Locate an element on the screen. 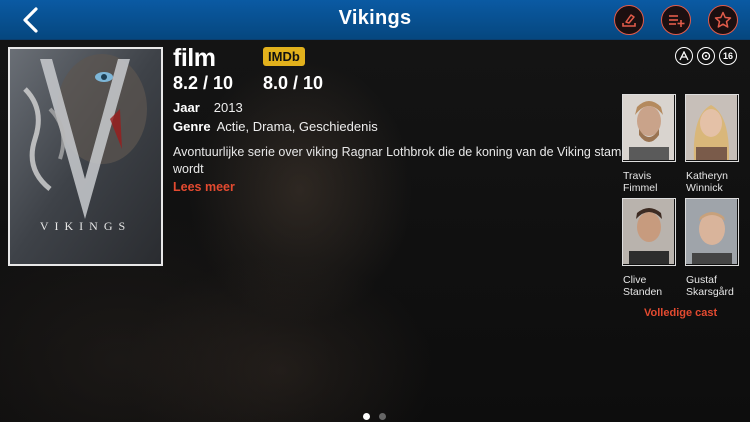 This screenshot has width=750, height=422. cast-last-name: Standen is located at coordinates (643, 292).